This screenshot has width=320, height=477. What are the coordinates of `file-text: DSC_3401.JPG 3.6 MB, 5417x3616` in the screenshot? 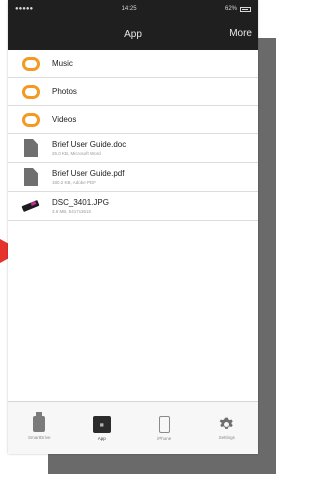 It's located at (80, 206).